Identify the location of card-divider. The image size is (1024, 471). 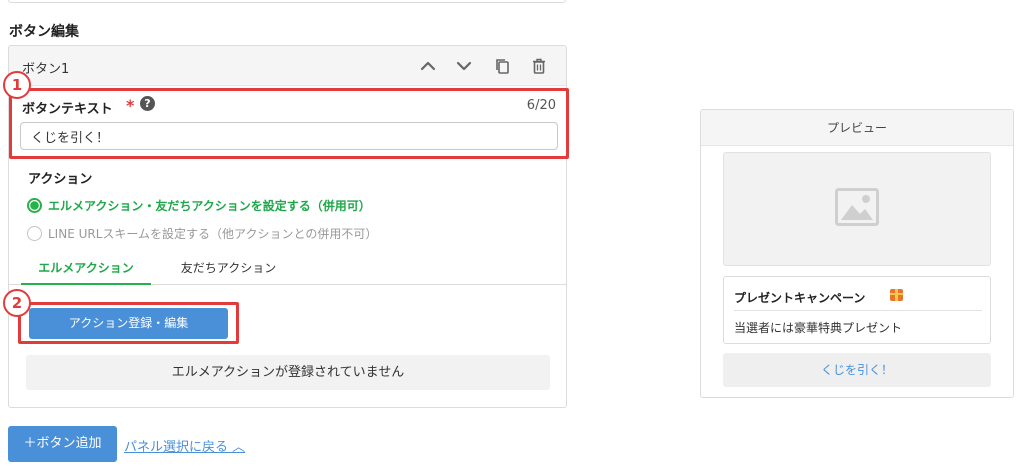
(858, 310).